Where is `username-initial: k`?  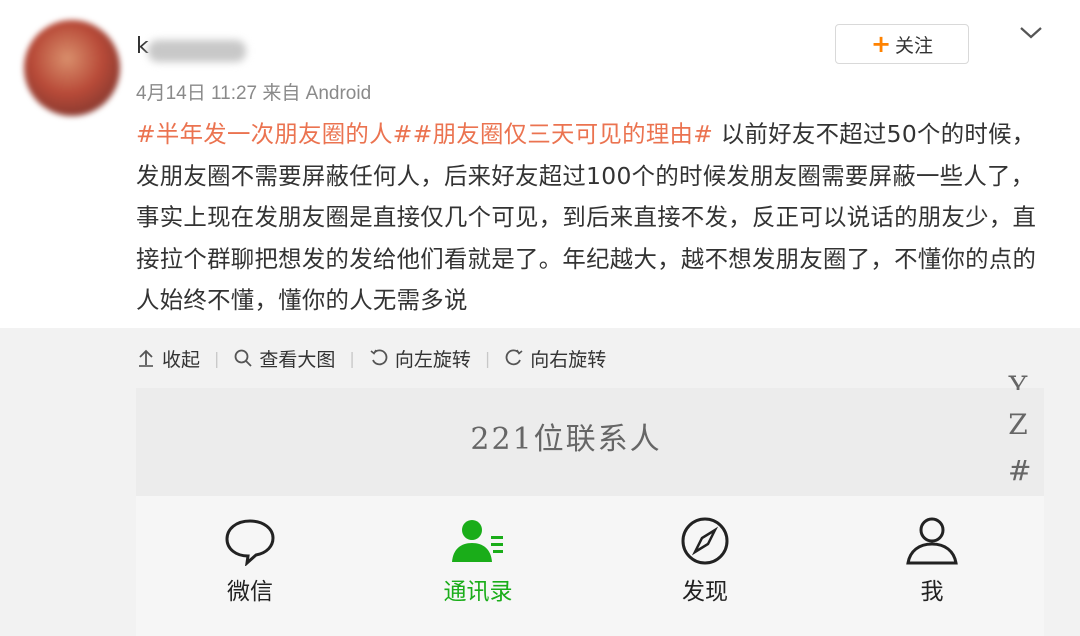 username-initial: k is located at coordinates (142, 46).